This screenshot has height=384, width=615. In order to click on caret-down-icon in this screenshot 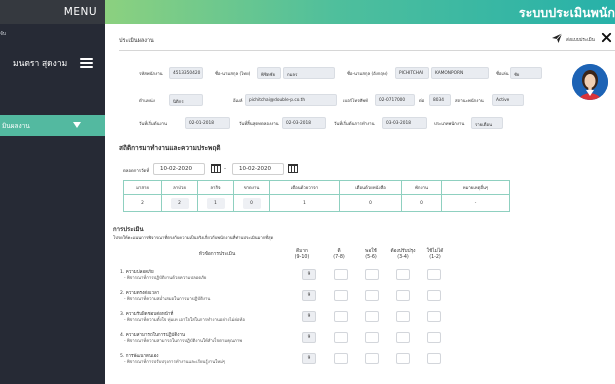, I will do `click(77, 125)`.